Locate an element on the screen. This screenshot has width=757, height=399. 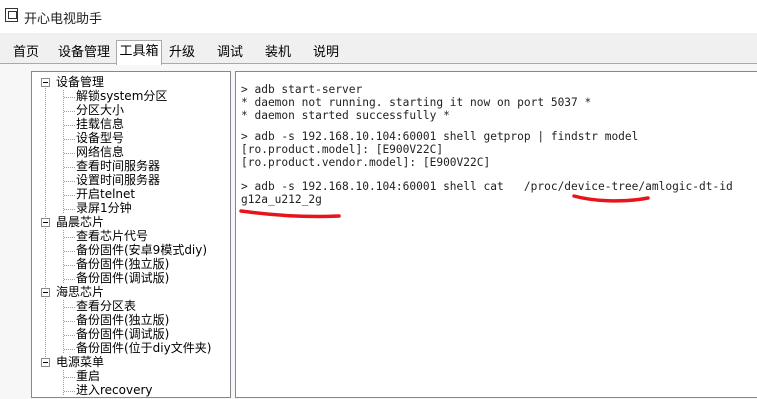
console-line: > adb start-server is located at coordinates (302, 89).